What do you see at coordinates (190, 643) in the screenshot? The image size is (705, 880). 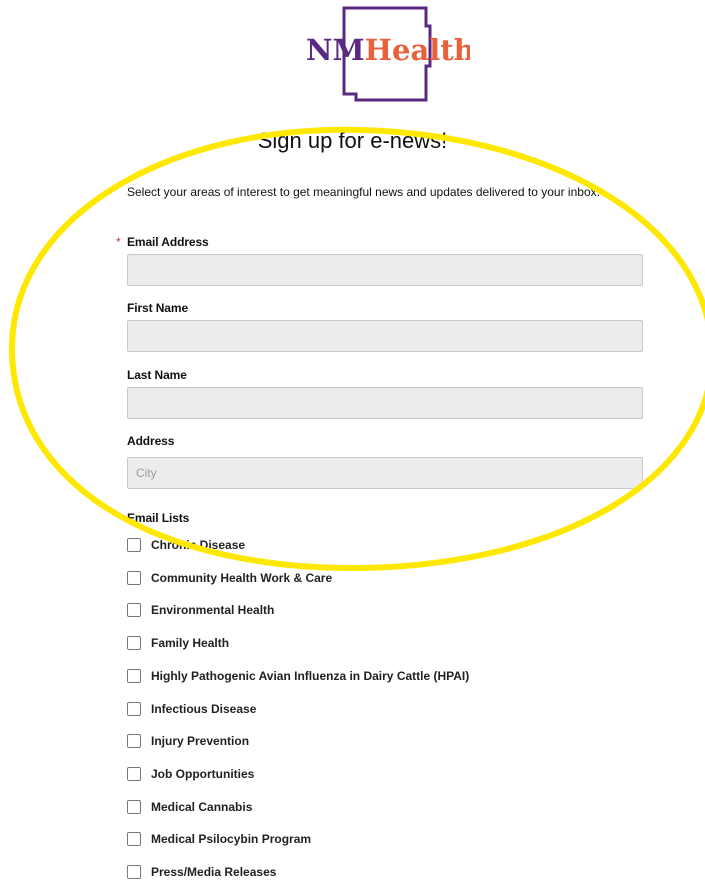 I see `list-item-label: Family Health` at bounding box center [190, 643].